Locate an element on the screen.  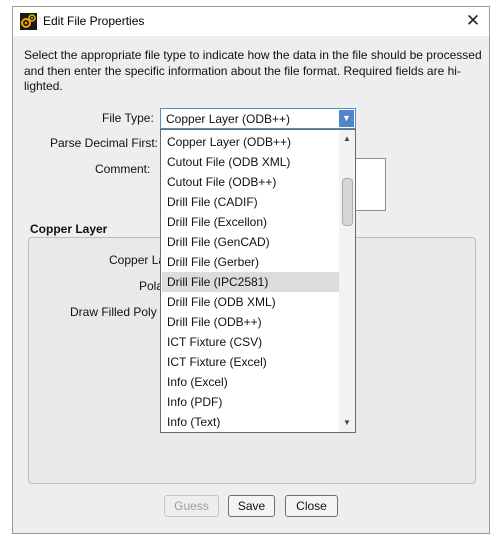
list-item: ICT Fixture (CSV) is located at coordinates (251, 342).